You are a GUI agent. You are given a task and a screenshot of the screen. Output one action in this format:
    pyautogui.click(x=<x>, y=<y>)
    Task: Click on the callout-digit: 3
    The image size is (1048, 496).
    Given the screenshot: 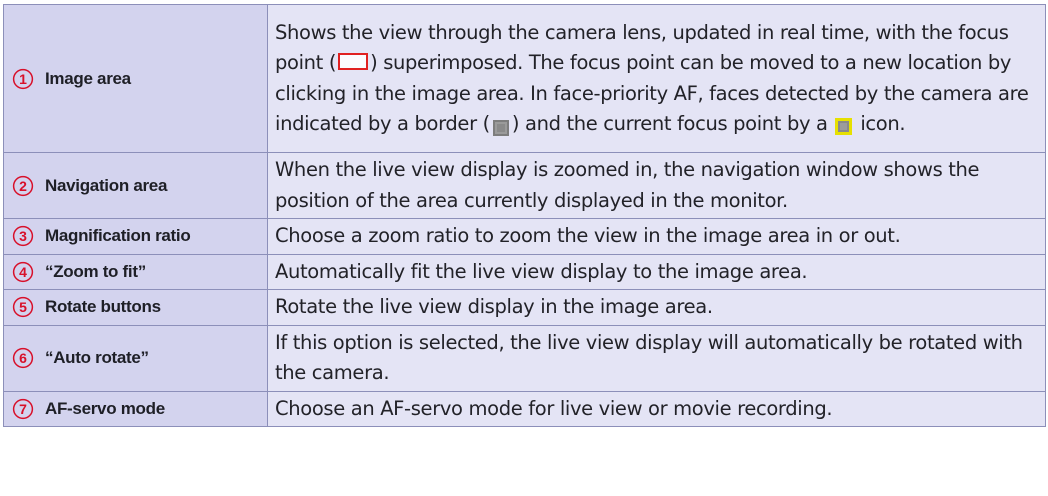 What is the action you would take?
    pyautogui.click(x=23, y=236)
    